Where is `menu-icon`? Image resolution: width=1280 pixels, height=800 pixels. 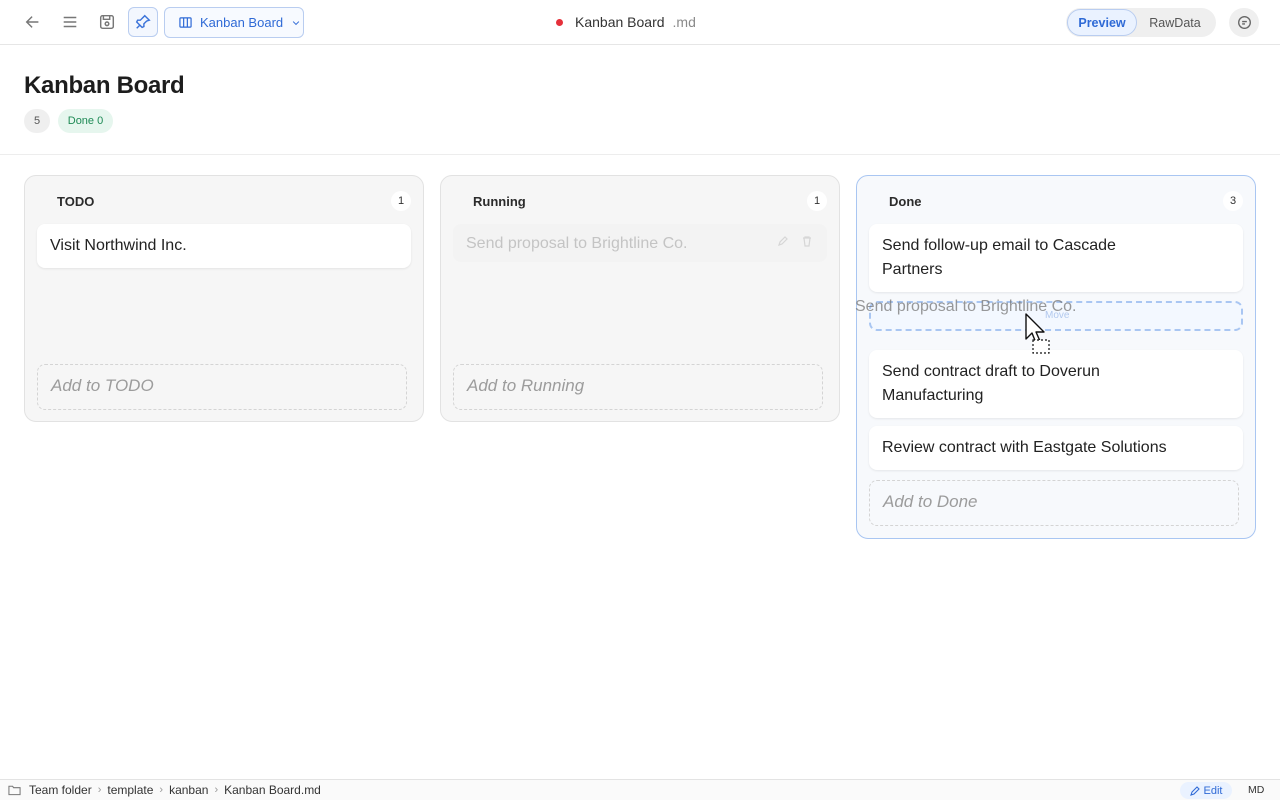 menu-icon is located at coordinates (70, 22).